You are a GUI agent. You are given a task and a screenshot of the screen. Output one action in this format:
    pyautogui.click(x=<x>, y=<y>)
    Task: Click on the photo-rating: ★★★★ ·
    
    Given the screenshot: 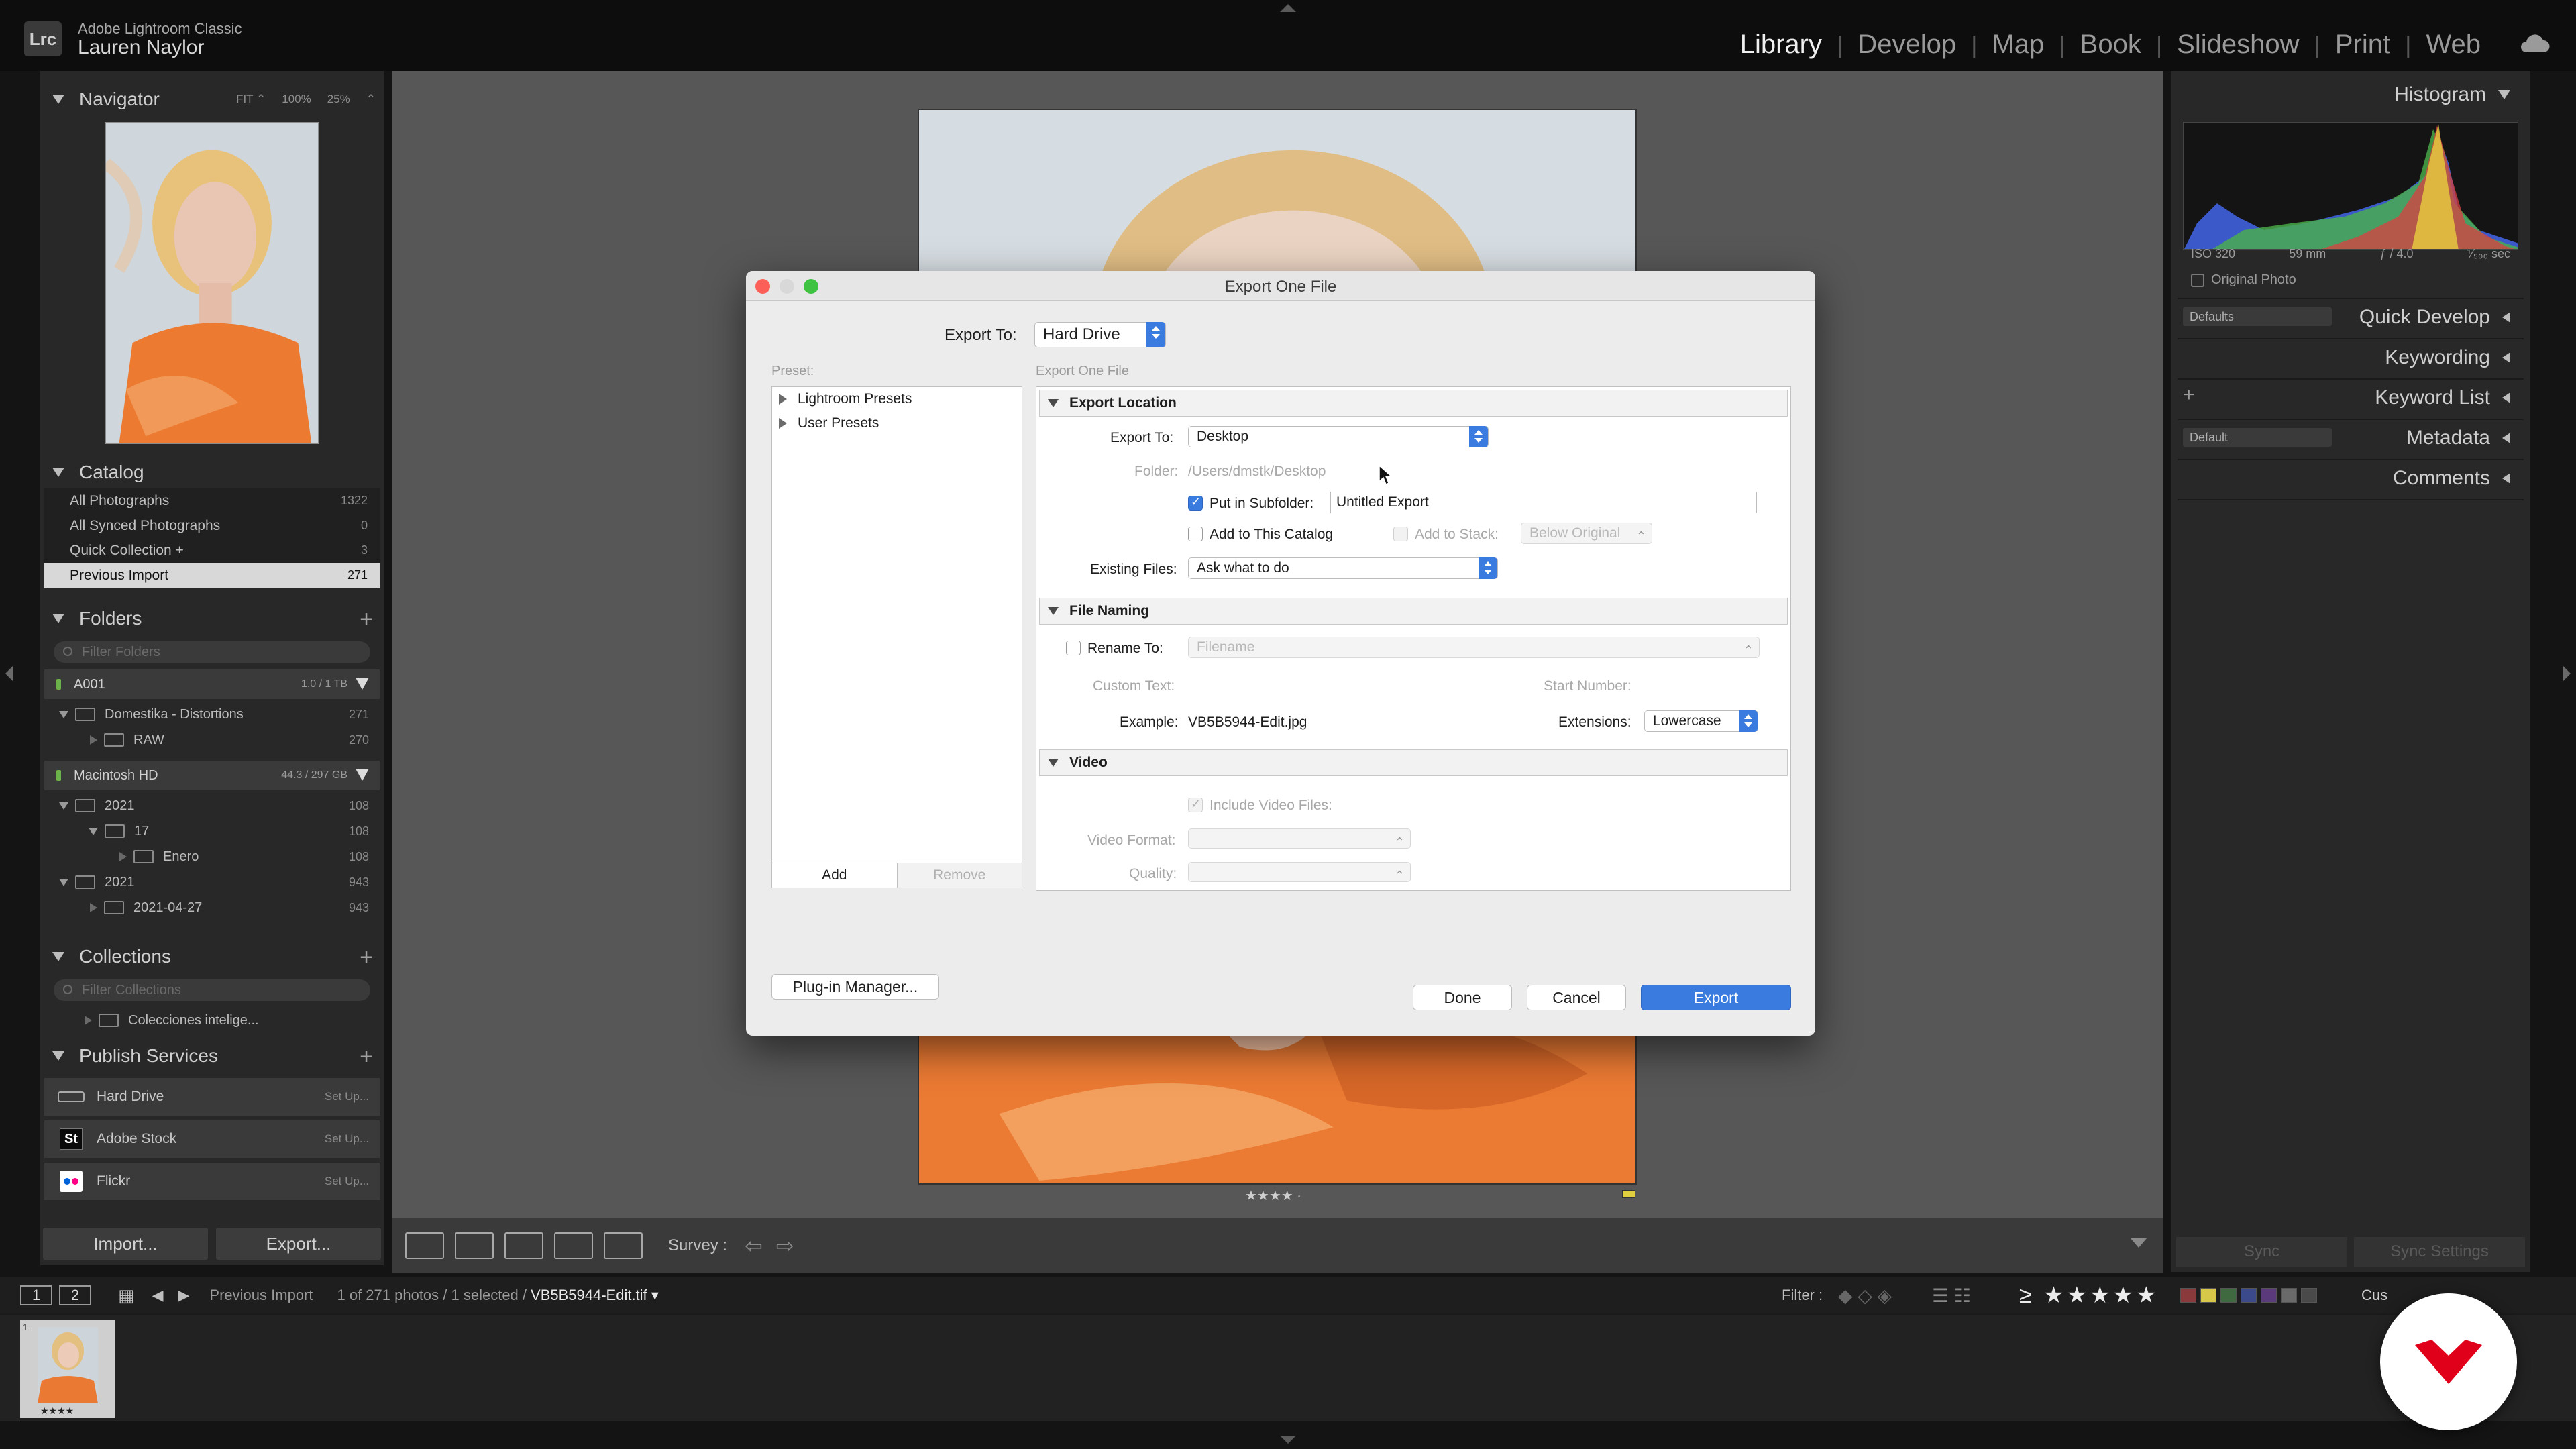 What is the action you would take?
    pyautogui.click(x=1273, y=1195)
    